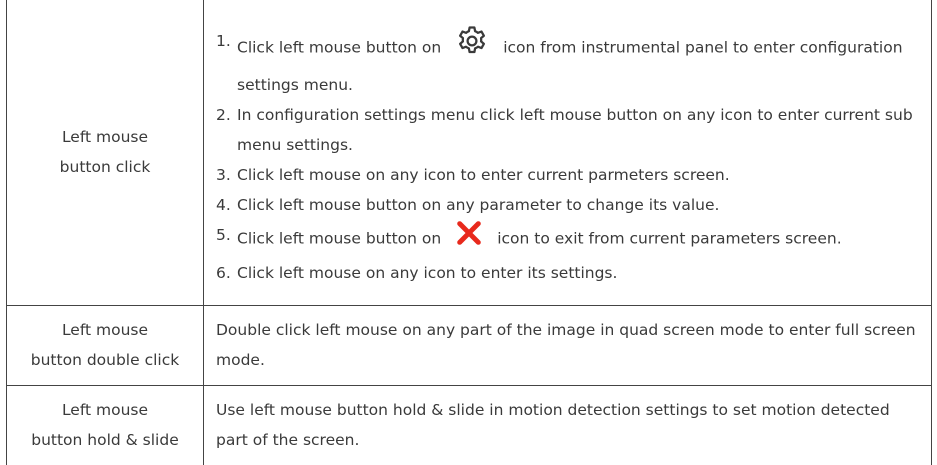 The height and width of the screenshot is (465, 937). Describe the element at coordinates (105, 360) in the screenshot. I see `action-label-line: button double click` at that location.